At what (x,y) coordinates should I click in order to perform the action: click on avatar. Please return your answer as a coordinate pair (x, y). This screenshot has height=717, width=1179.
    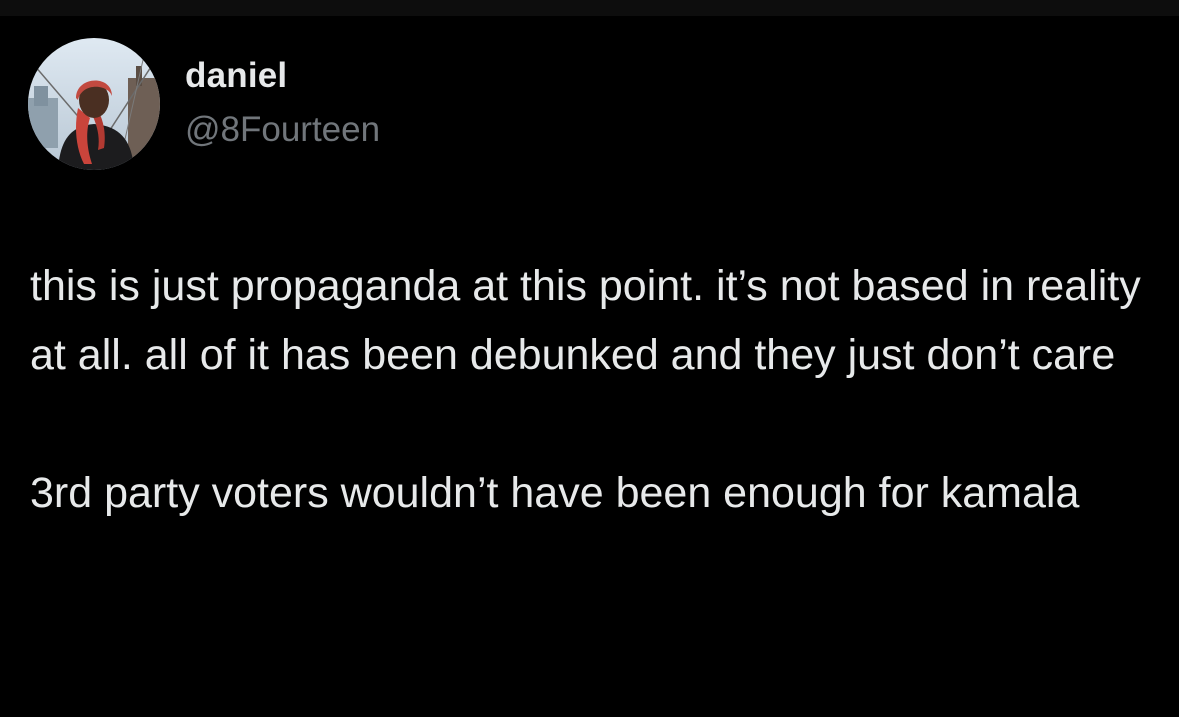
    Looking at the image, I should click on (94, 104).